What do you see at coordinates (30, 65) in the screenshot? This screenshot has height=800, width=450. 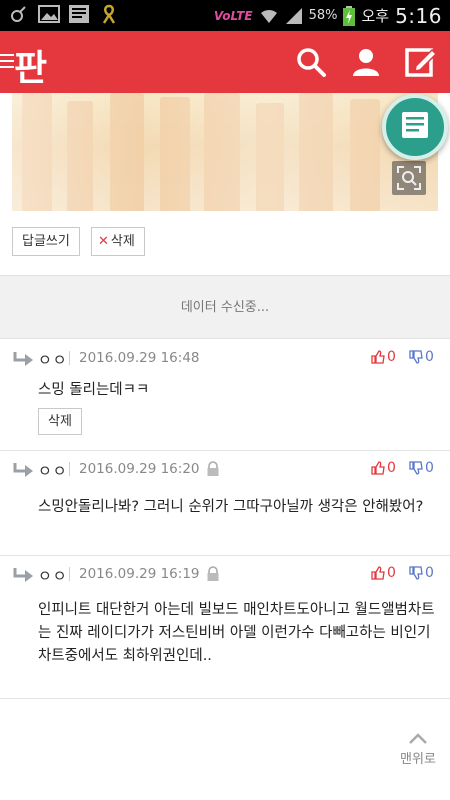 I see `app-logo: 판` at bounding box center [30, 65].